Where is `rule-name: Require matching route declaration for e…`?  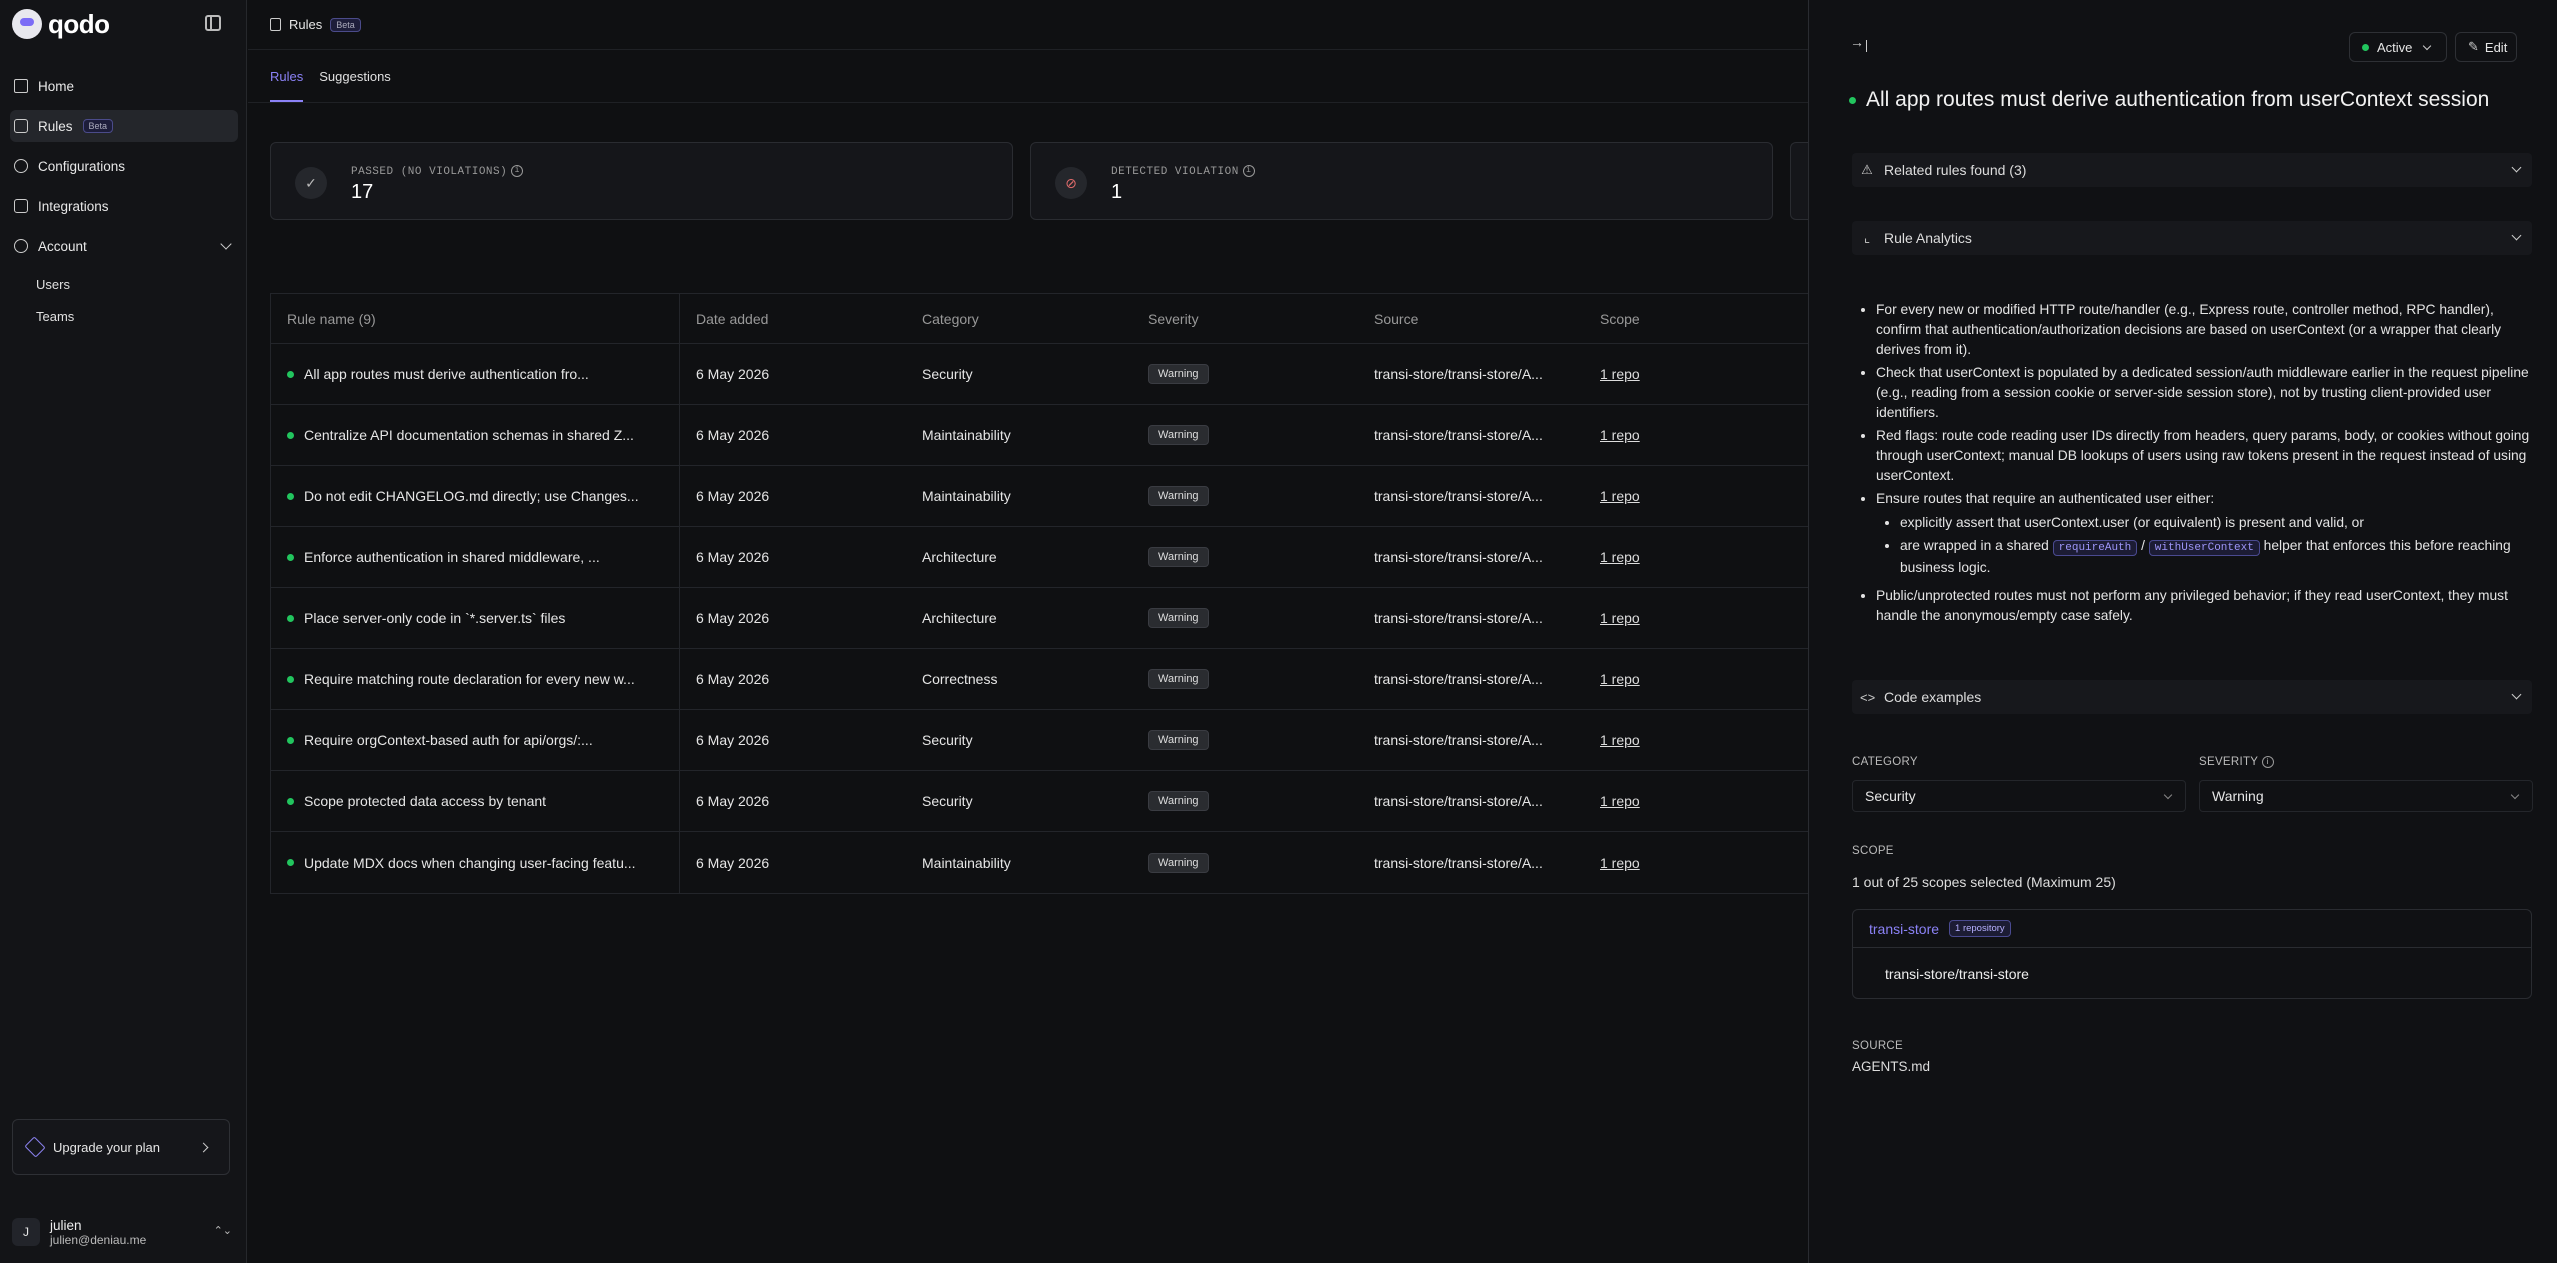 rule-name: Require matching route declaration for e… is located at coordinates (469, 679).